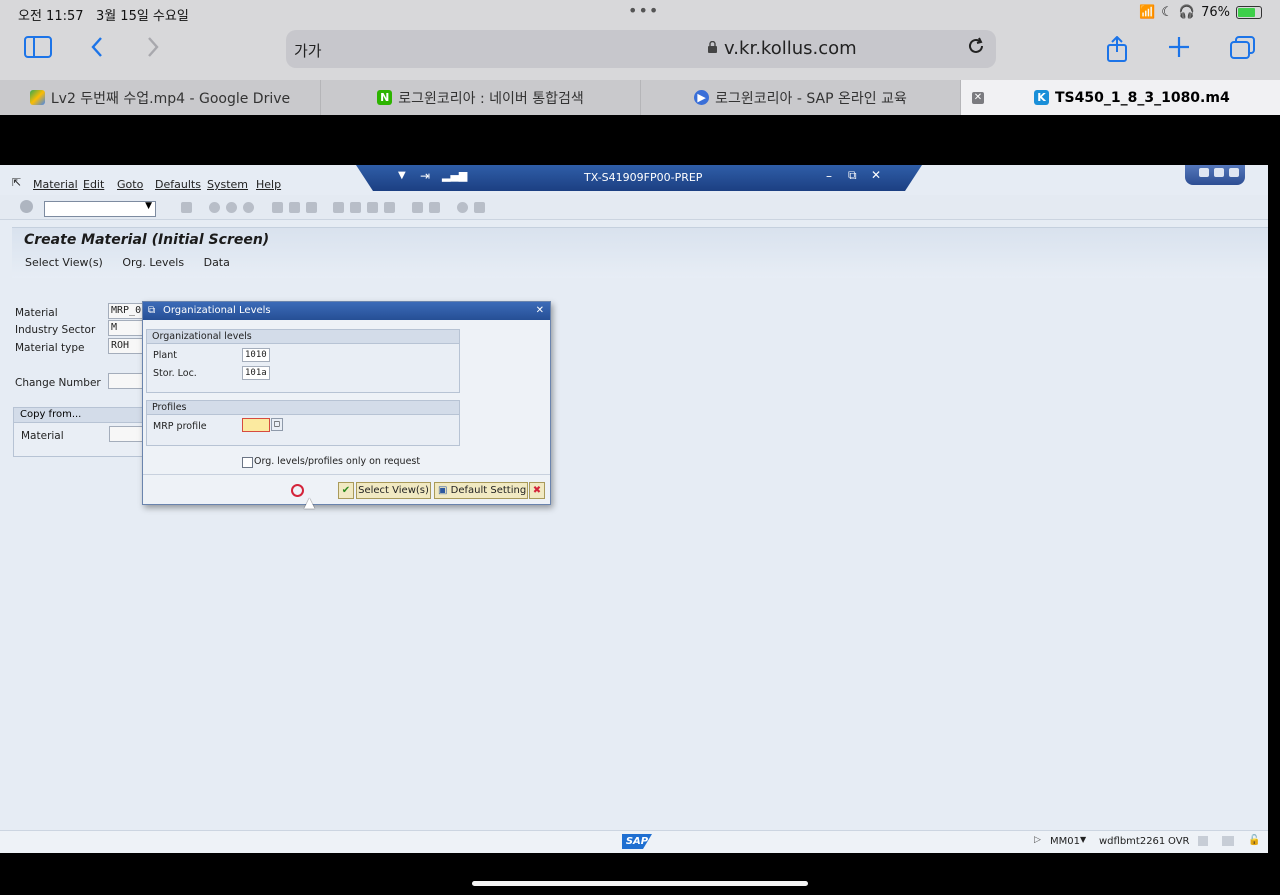 Image resolution: width=1280 pixels, height=895 pixels. What do you see at coordinates (127, 434) in the screenshot?
I see `copy-material-field` at bounding box center [127, 434].